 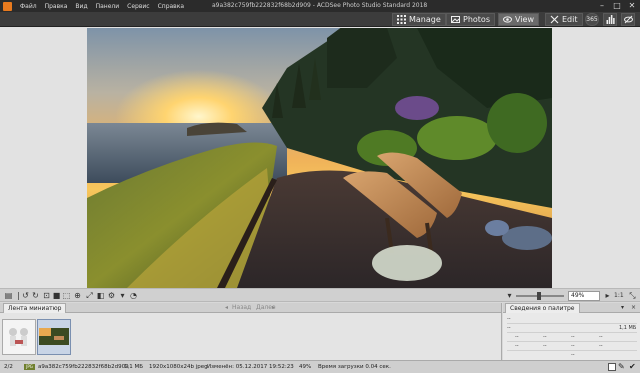 What do you see at coordinates (578, 295) in the screenshot?
I see `zoom-value: 49%` at bounding box center [578, 295].